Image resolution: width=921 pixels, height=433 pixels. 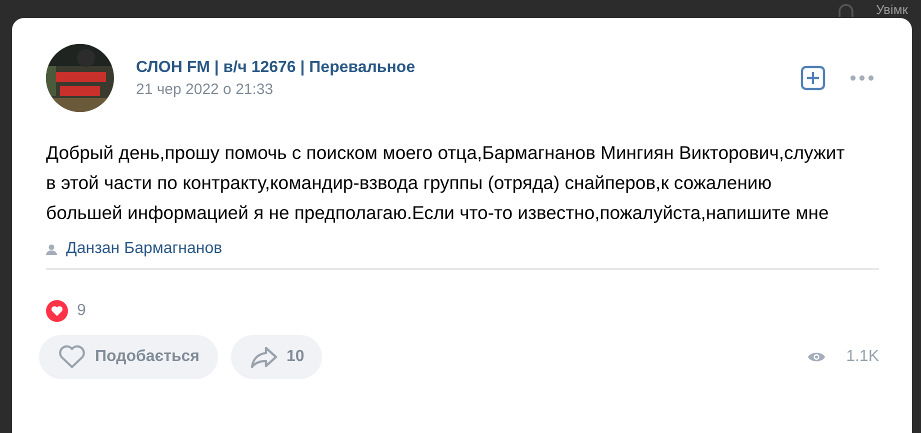 I want to click on add-icon, so click(x=813, y=78).